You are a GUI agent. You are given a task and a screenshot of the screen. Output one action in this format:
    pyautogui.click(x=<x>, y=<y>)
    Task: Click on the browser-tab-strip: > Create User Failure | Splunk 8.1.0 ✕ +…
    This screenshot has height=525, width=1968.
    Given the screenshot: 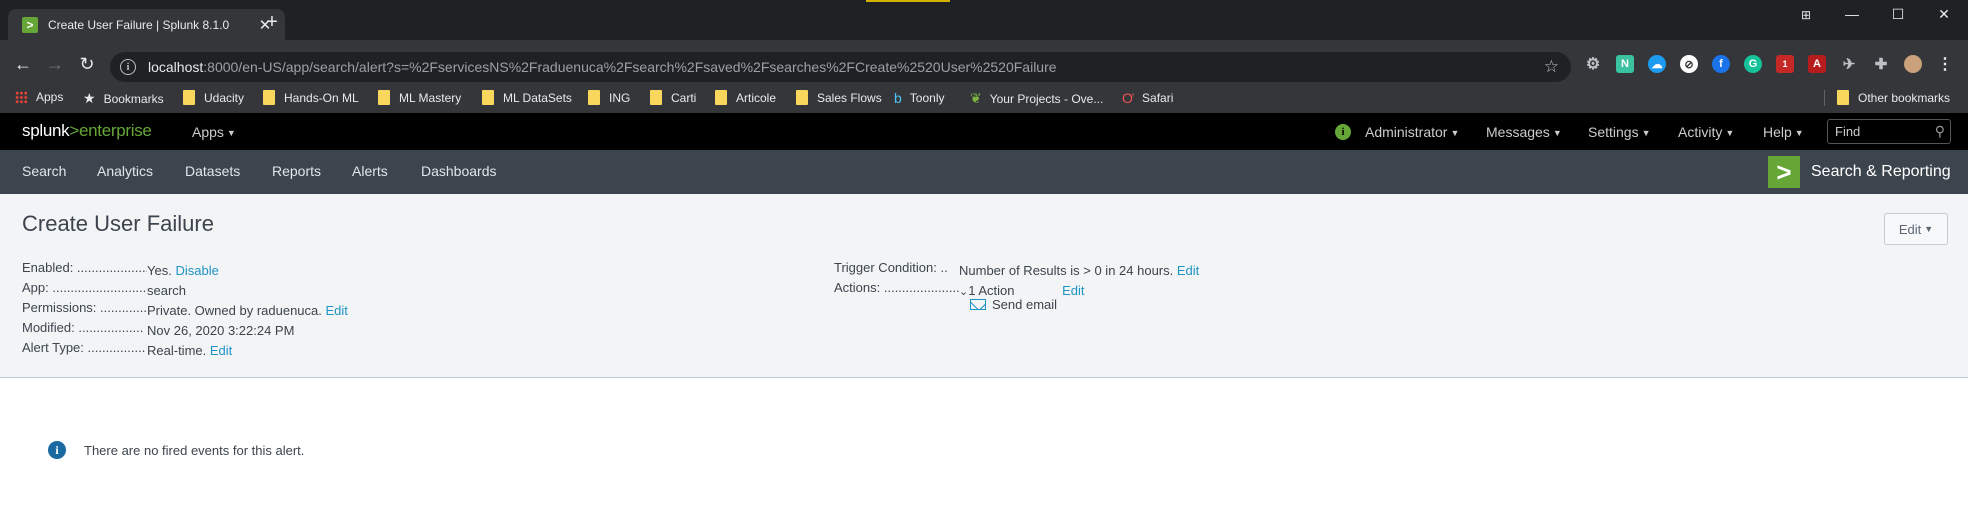 What is the action you would take?
    pyautogui.click(x=984, y=20)
    